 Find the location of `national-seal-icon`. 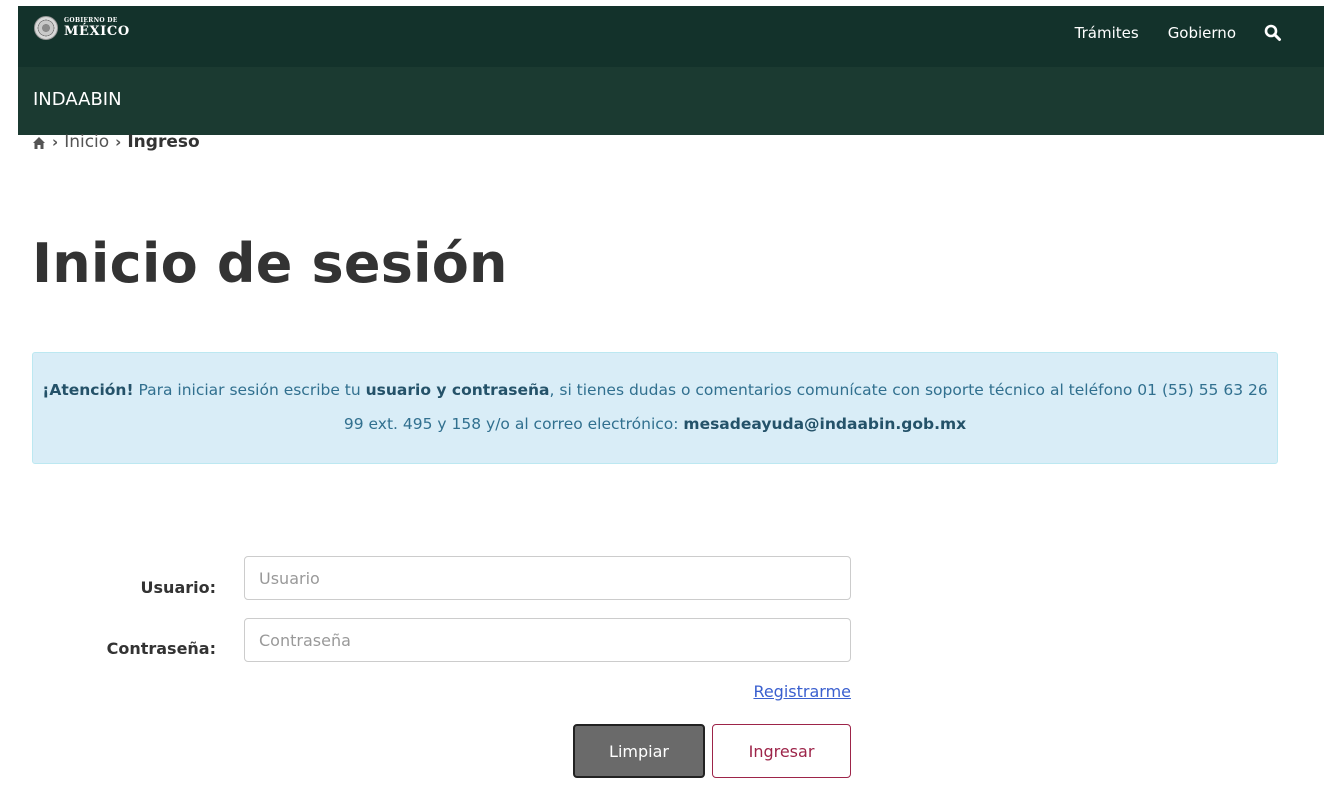

national-seal-icon is located at coordinates (46, 28).